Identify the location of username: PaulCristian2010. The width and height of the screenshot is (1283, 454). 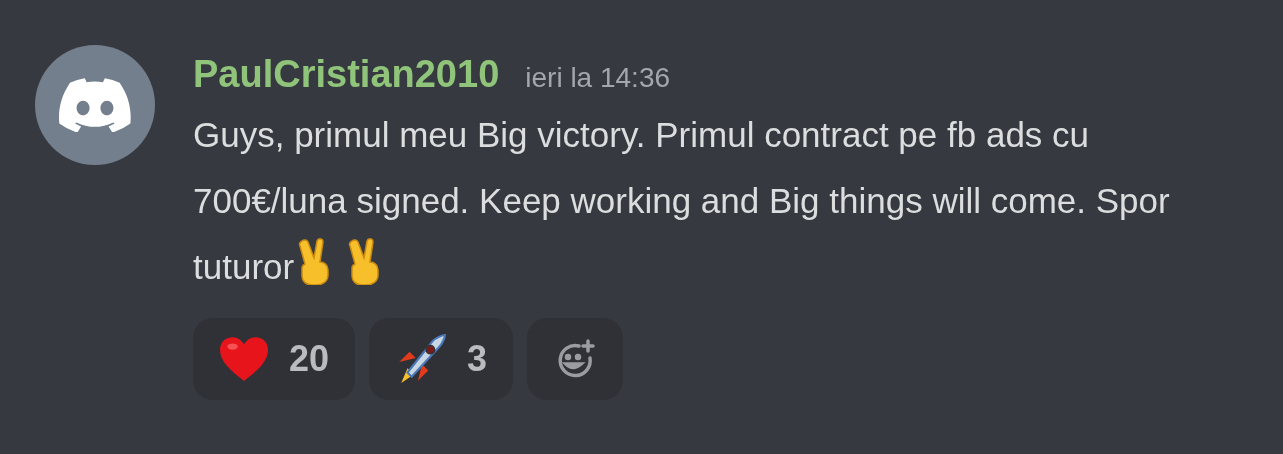
(346, 74).